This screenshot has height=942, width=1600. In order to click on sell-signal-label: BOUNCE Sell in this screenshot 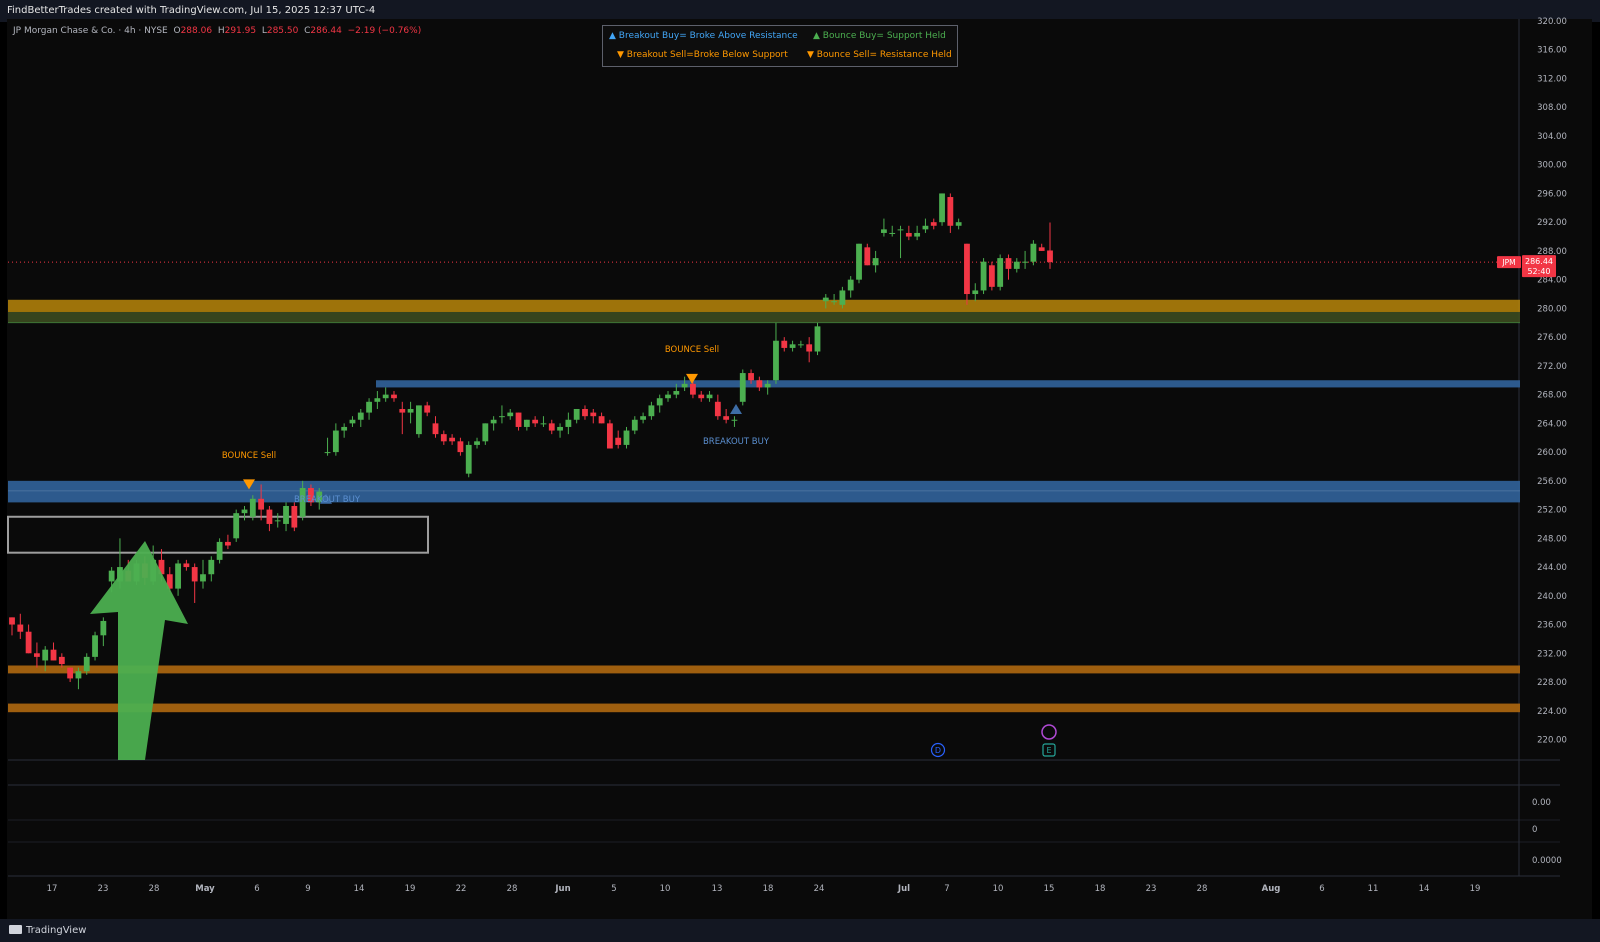, I will do `click(692, 350)`.